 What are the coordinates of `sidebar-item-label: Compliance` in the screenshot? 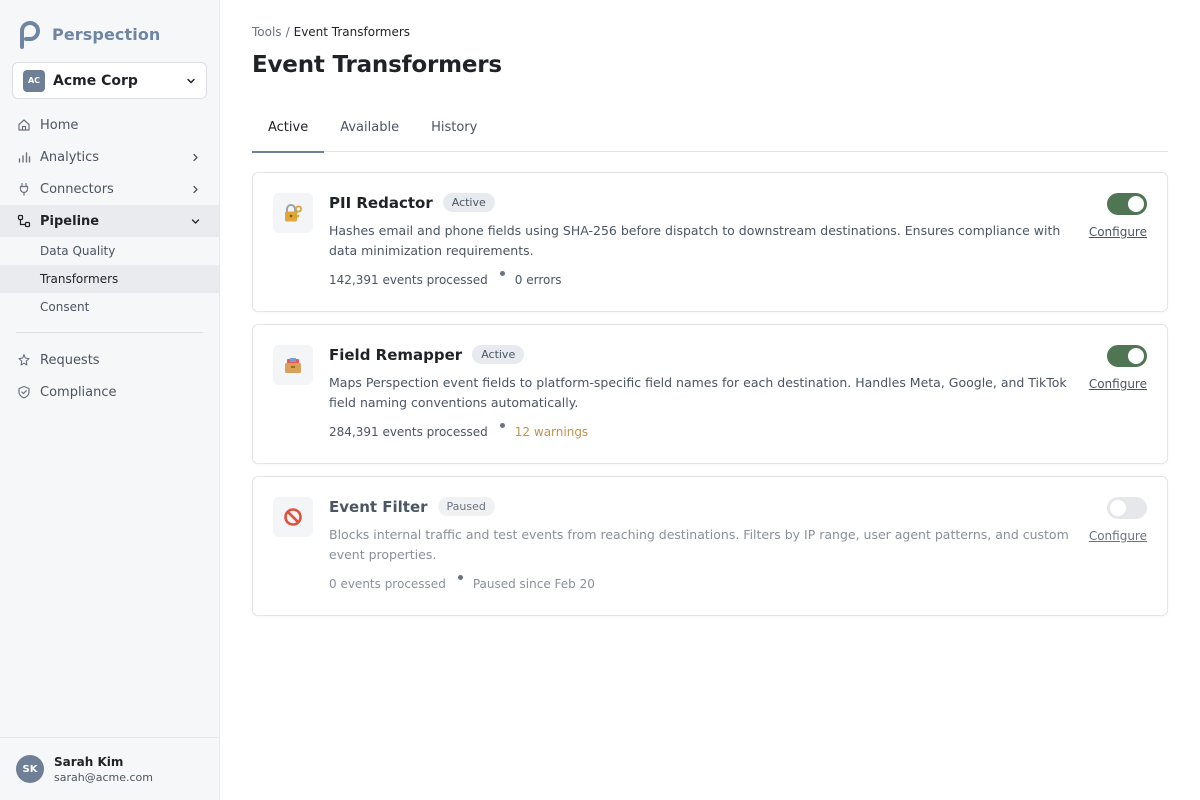 It's located at (78, 392).